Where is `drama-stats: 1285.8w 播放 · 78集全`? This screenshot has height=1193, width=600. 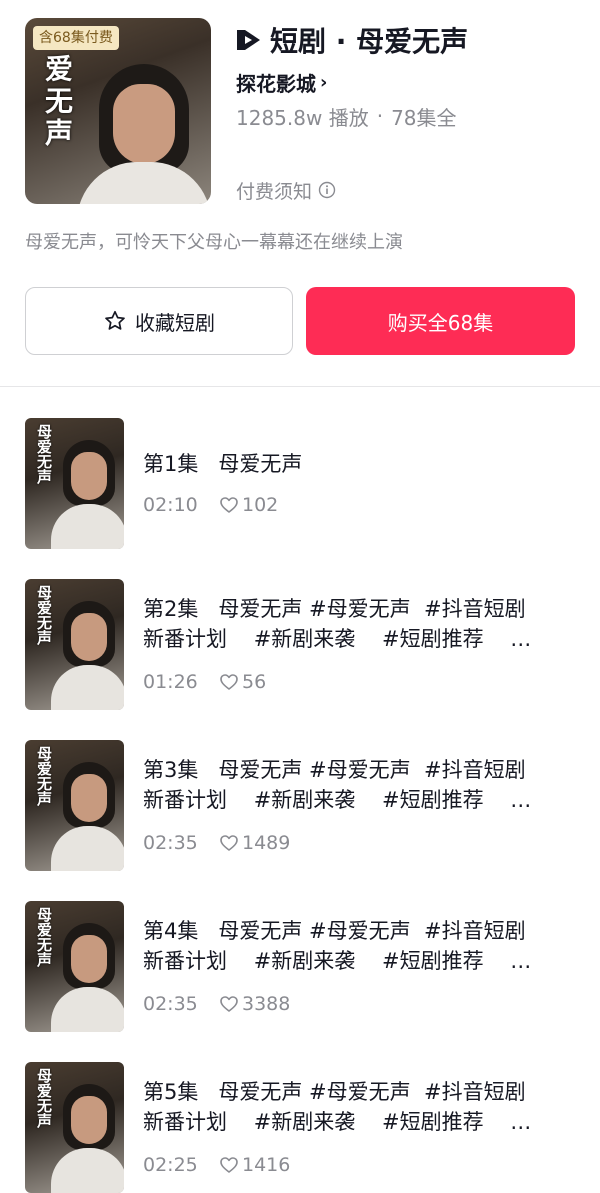 drama-stats: 1285.8w 播放 · 78集全 is located at coordinates (346, 116).